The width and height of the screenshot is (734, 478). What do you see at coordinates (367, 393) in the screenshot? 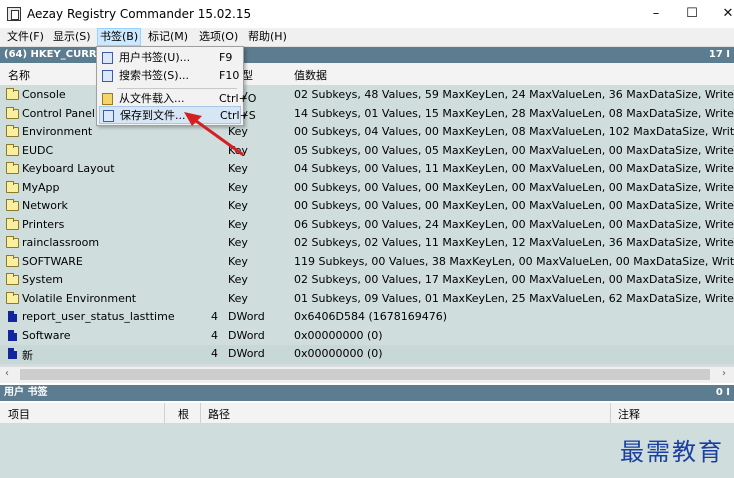
I see `bookmark-panel-header: 用户 书签 0 I` at bounding box center [367, 393].